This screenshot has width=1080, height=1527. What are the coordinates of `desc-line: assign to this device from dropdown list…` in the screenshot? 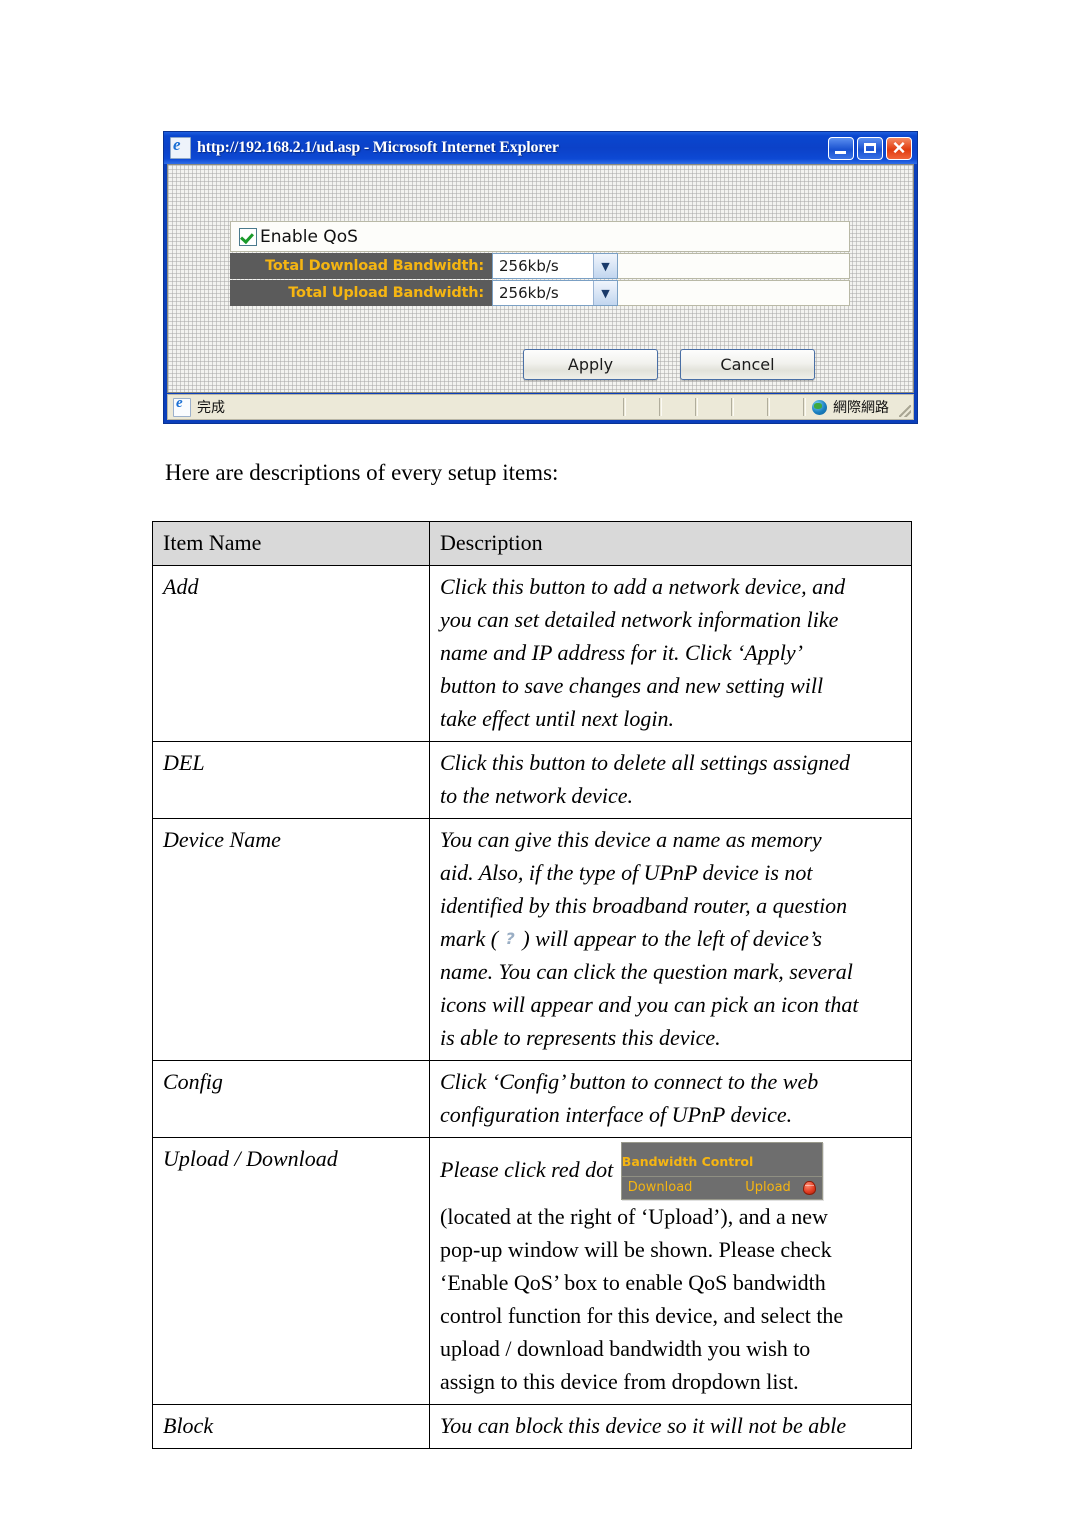 It's located at (619, 1381).